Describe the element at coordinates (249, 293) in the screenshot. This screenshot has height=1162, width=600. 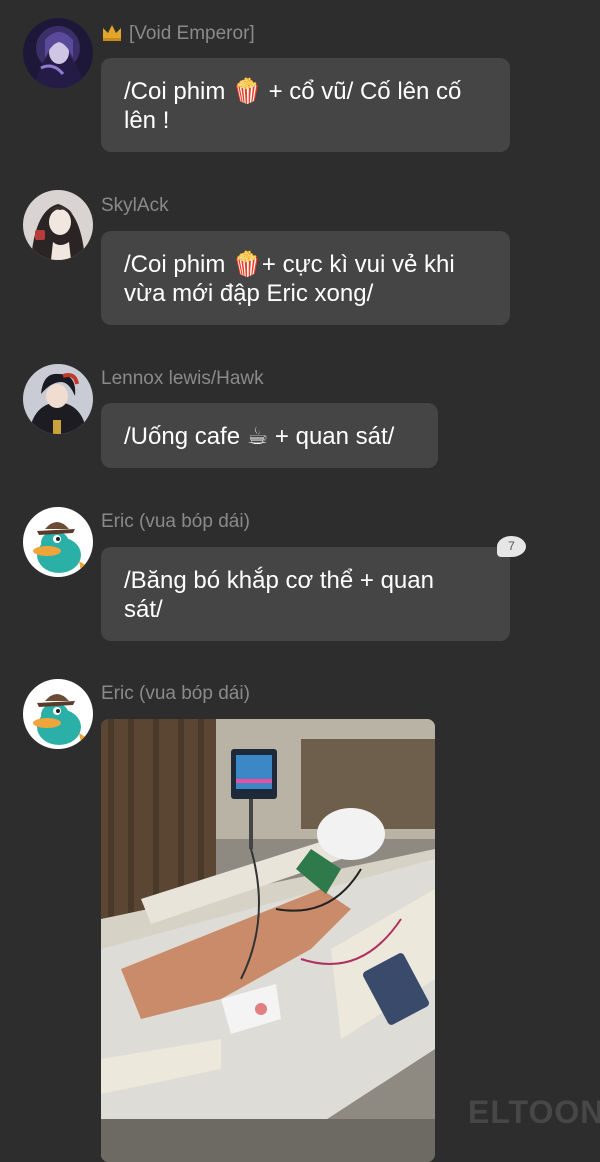
I see `message-text-line: vừa mới đập Eric xong/` at that location.